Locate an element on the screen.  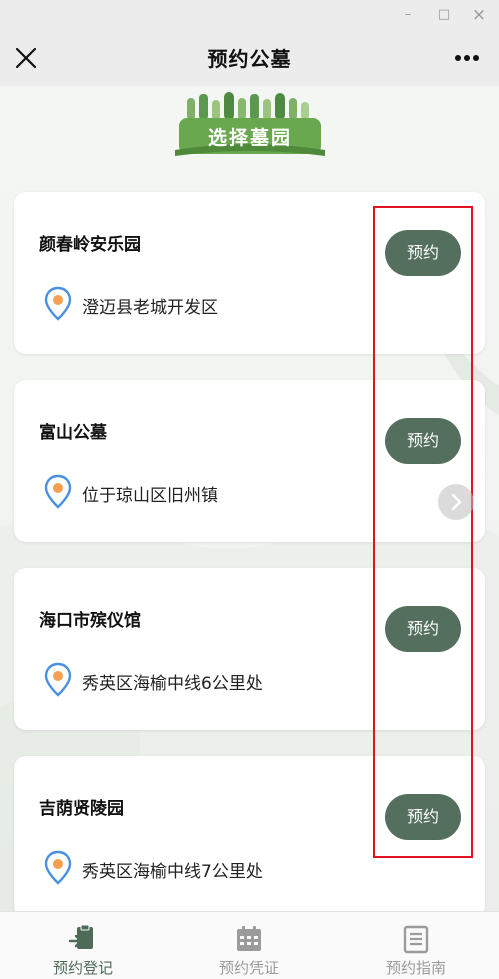
minimize-button: – is located at coordinates (408, 15).